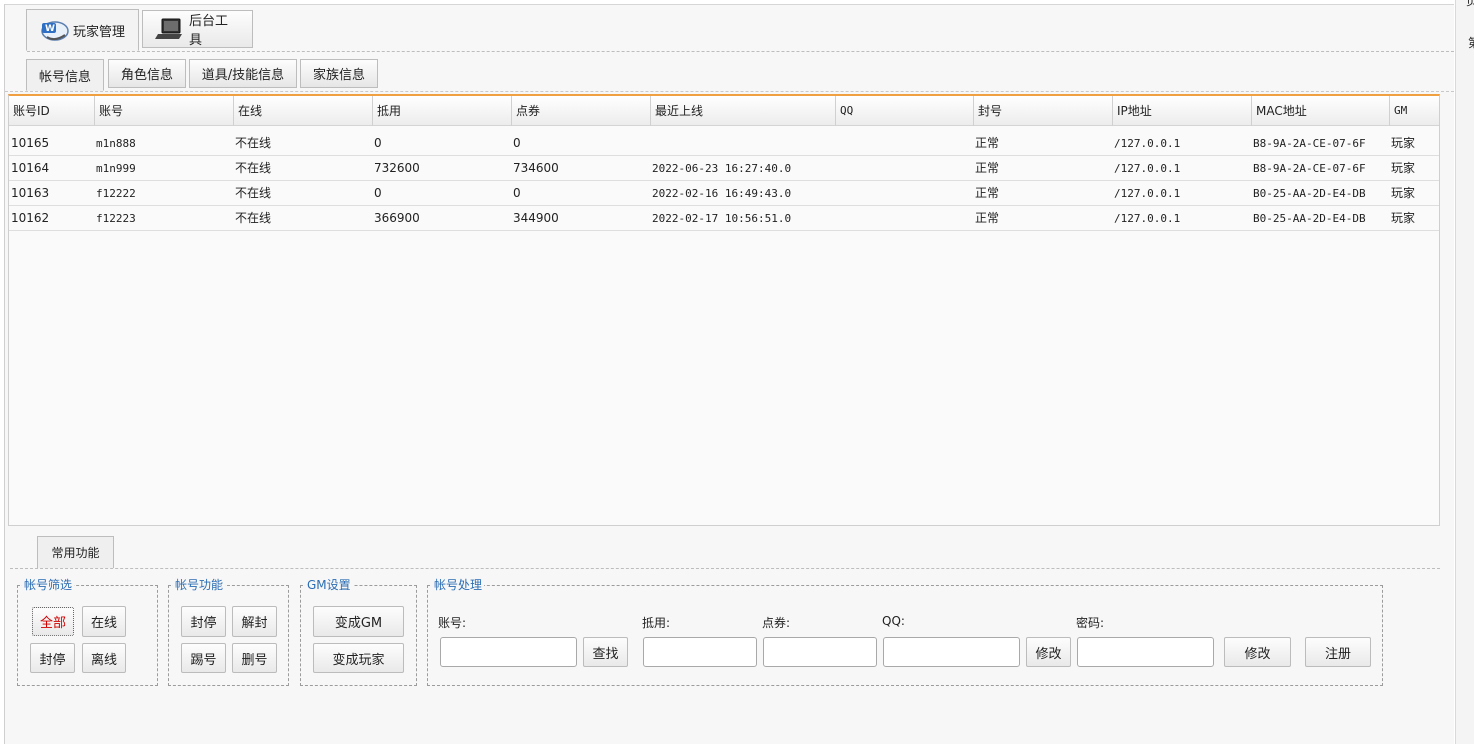 The height and width of the screenshot is (744, 1474). What do you see at coordinates (254, 621) in the screenshot?
I see `unban-button: 解封` at bounding box center [254, 621].